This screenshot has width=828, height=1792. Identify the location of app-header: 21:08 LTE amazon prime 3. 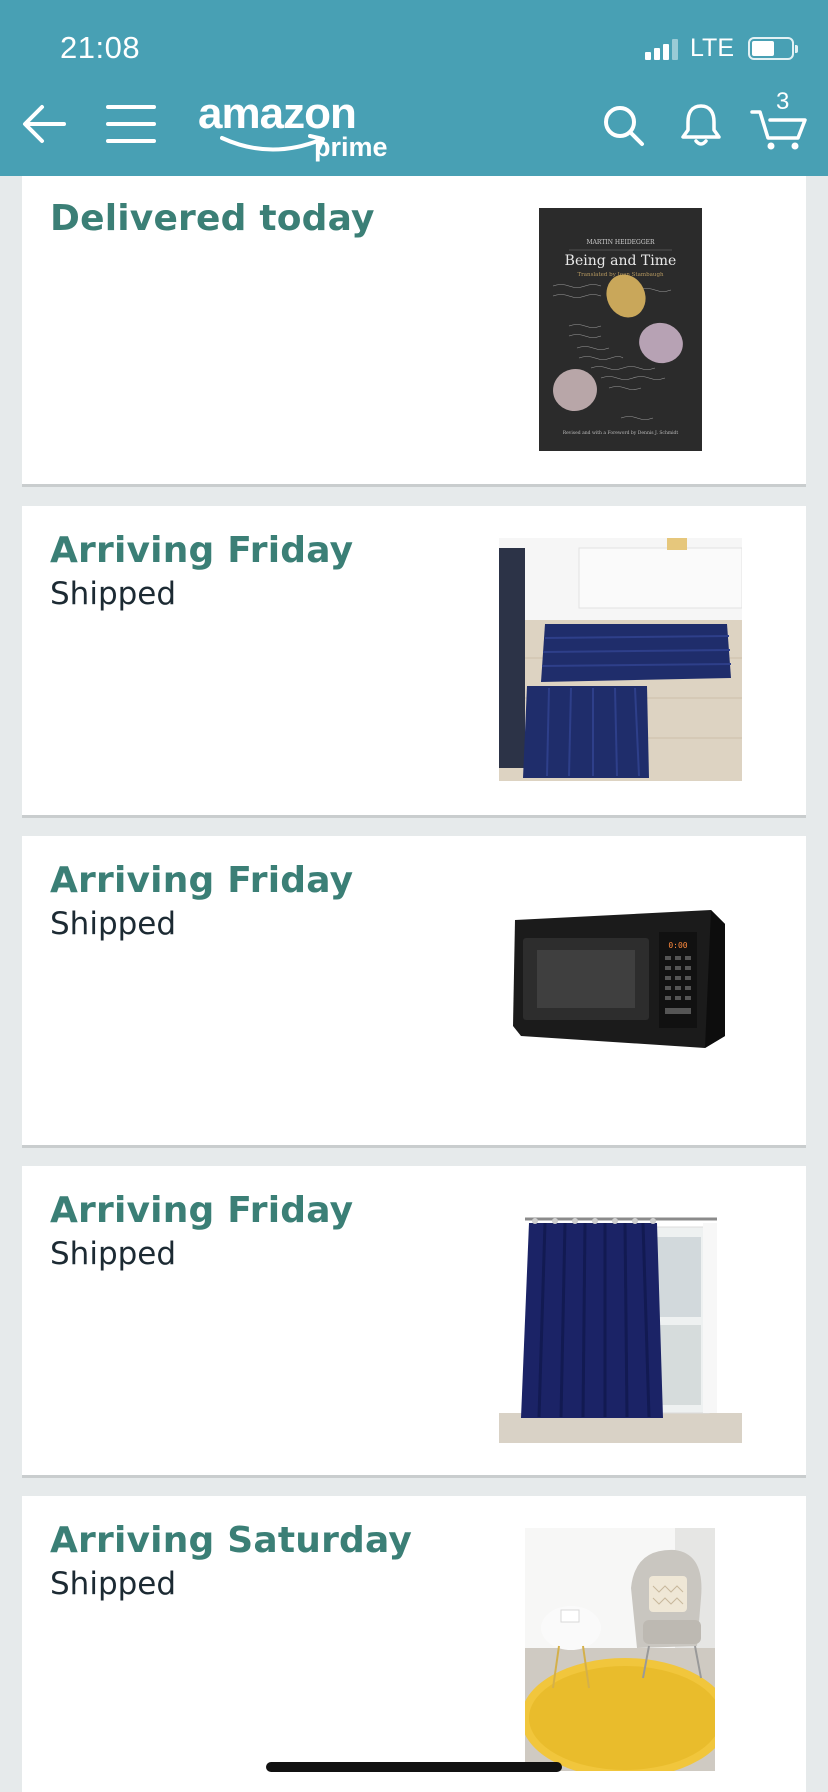
(414, 88).